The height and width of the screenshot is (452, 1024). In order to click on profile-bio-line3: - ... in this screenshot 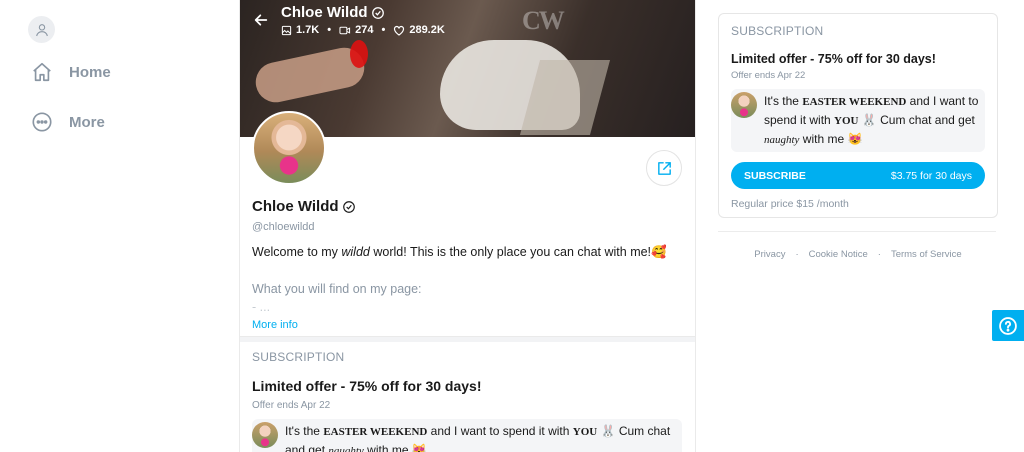, I will do `click(261, 307)`.